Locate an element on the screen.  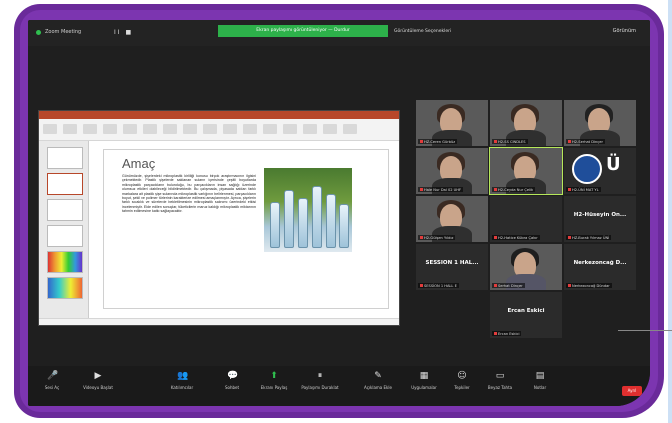
participant-tile: H2-Gülşen Yıldız is located at coordinates (452, 219).